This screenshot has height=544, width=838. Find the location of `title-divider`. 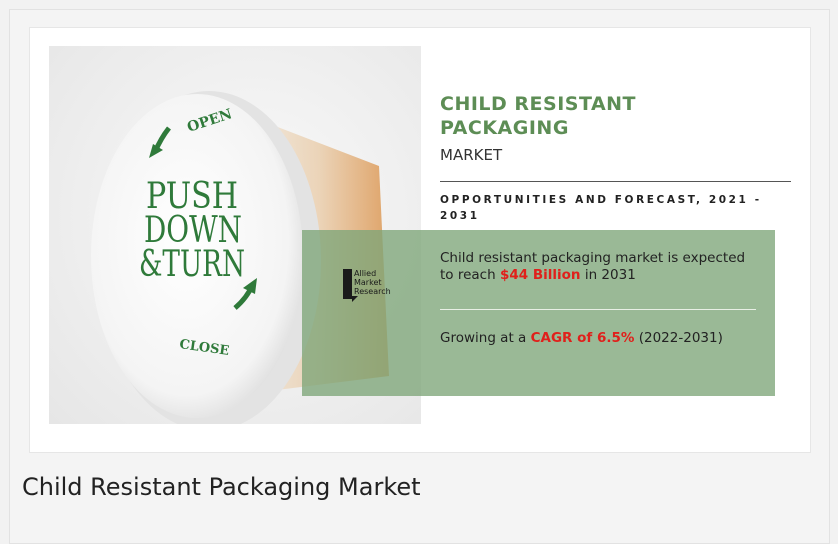

title-divider is located at coordinates (615, 181).